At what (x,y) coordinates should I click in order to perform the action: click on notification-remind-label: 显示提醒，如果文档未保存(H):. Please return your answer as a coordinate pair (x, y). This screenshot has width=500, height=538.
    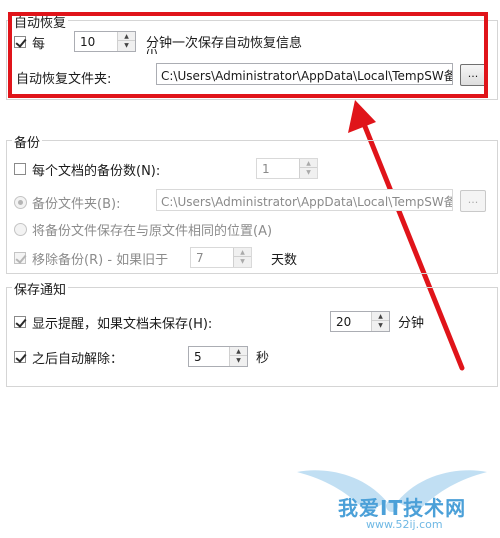
    Looking at the image, I should click on (122, 322).